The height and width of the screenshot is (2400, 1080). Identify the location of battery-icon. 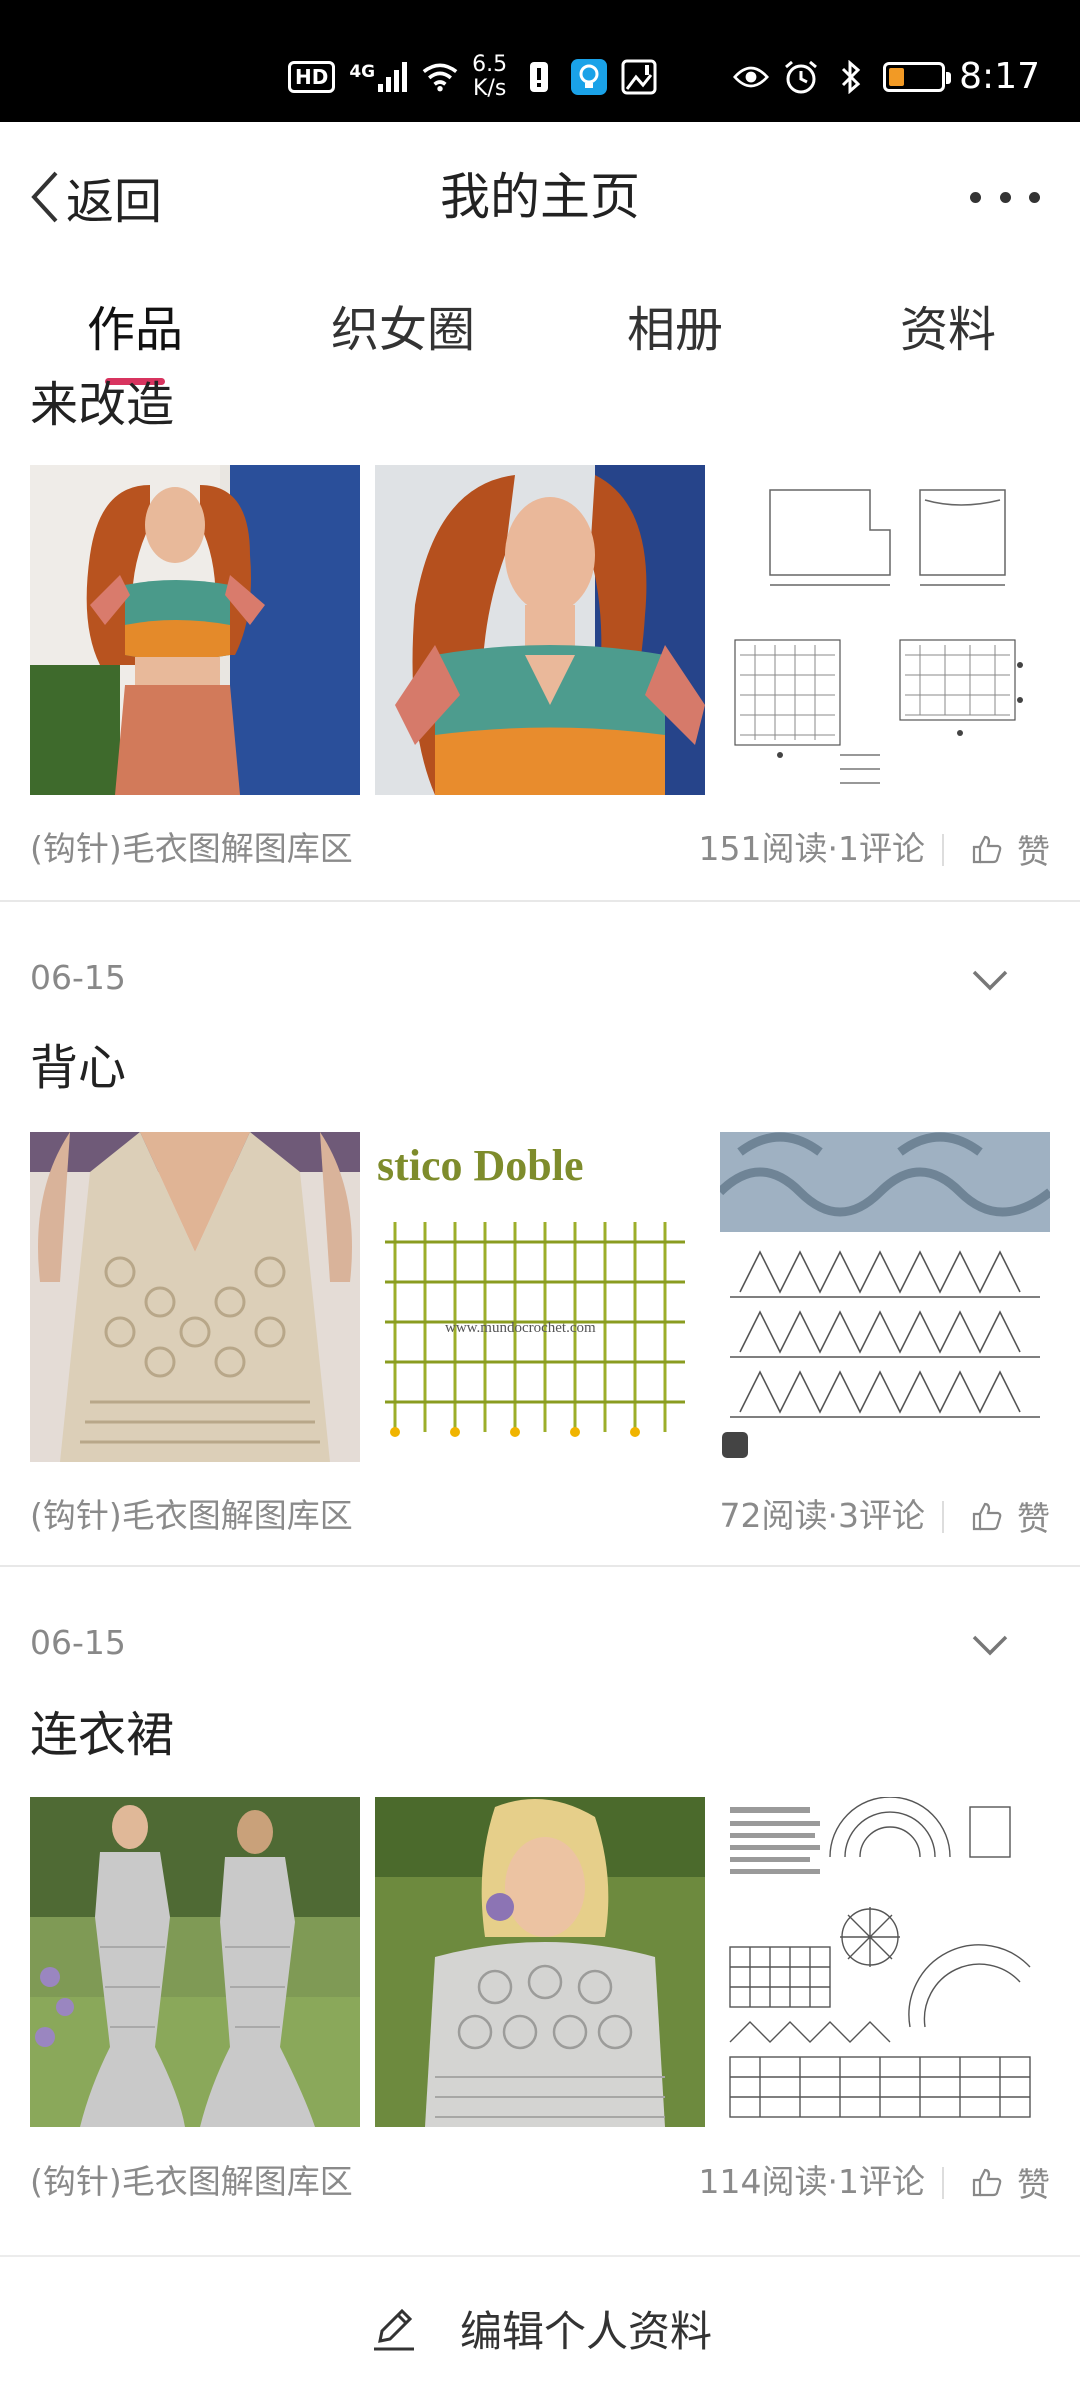
(917, 77).